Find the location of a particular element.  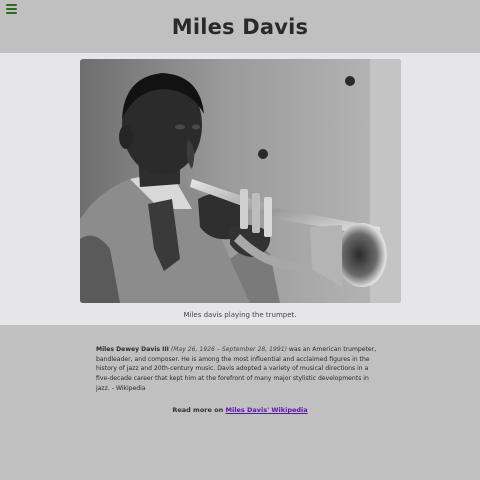

read-more-line: Read more on Miles Davis' Wikipedia is located at coordinates (240, 410).